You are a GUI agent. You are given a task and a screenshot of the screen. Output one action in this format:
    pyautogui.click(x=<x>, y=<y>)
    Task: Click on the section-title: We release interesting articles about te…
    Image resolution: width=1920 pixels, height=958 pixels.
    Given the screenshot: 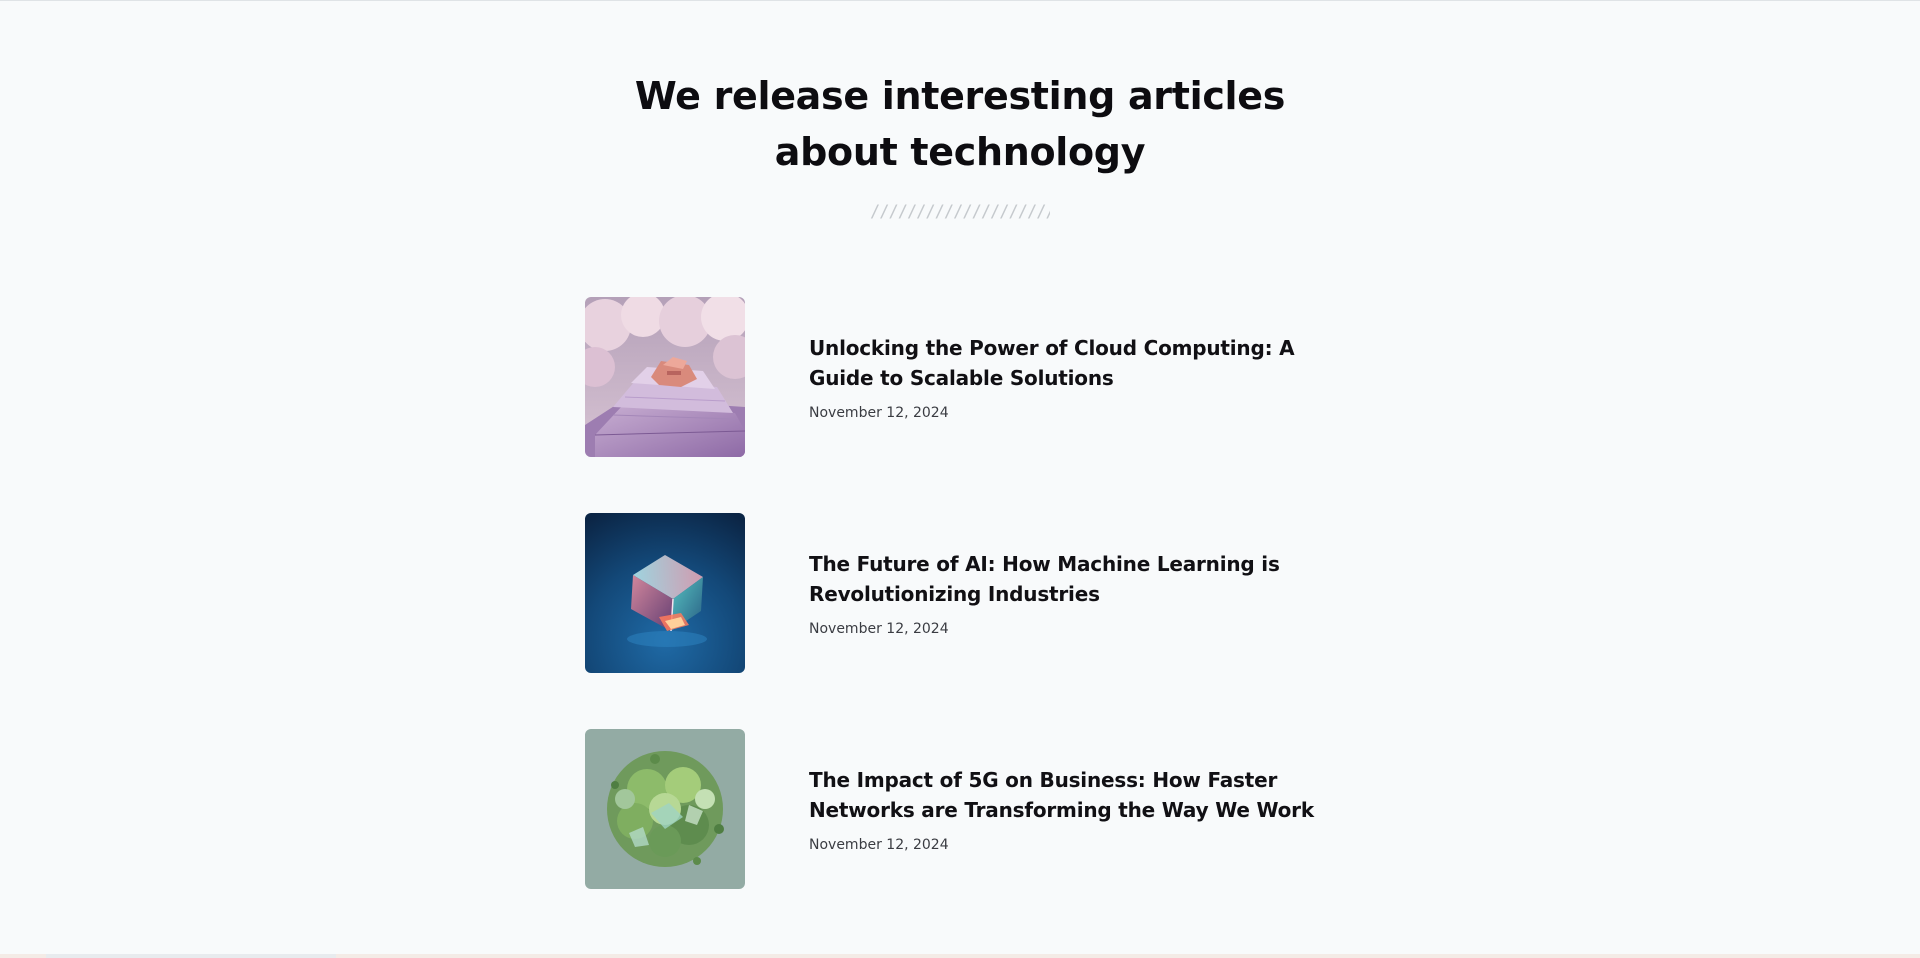 What is the action you would take?
    pyautogui.click(x=960, y=124)
    